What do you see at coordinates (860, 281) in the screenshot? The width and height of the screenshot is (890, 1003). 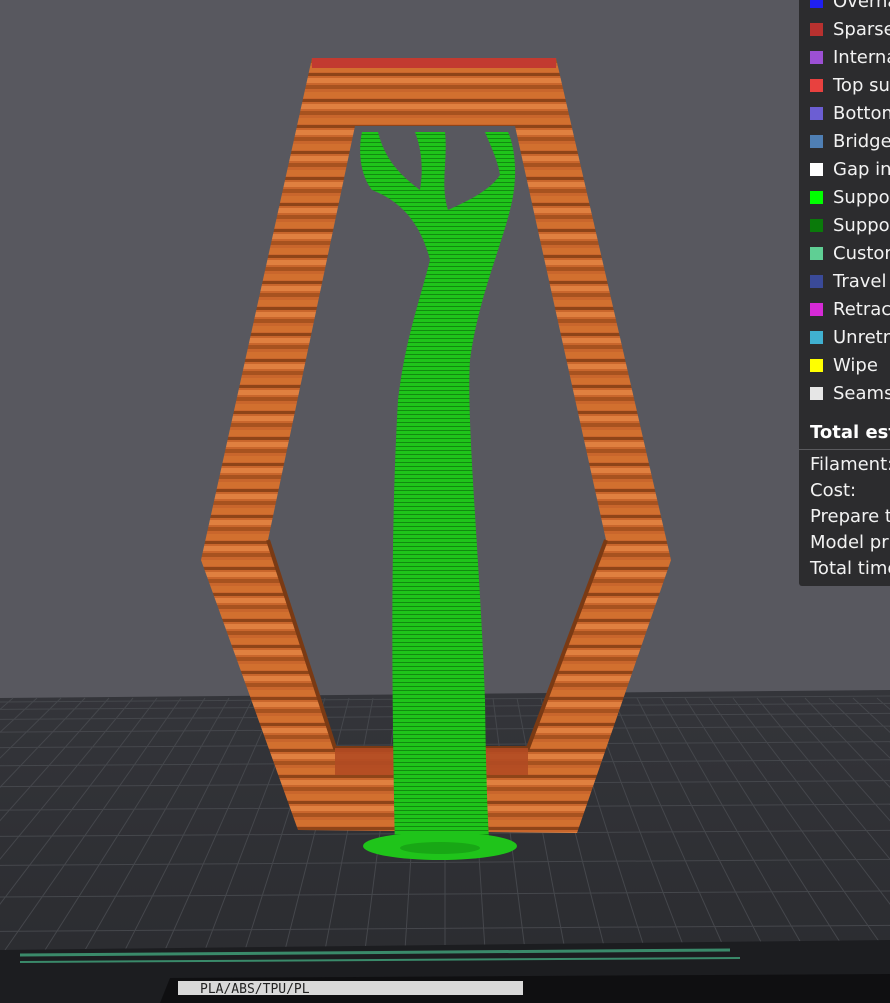 I see `legend-item-label: Travel` at bounding box center [860, 281].